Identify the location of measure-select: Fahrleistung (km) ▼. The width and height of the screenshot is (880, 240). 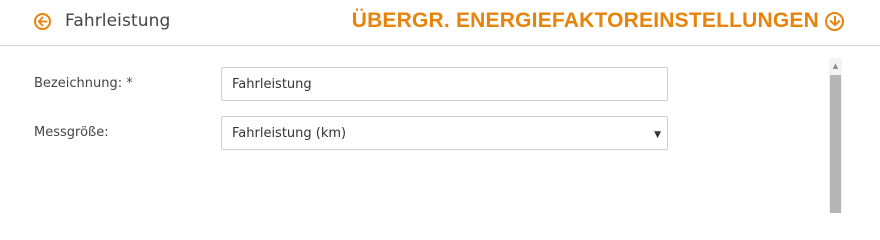
(444, 133).